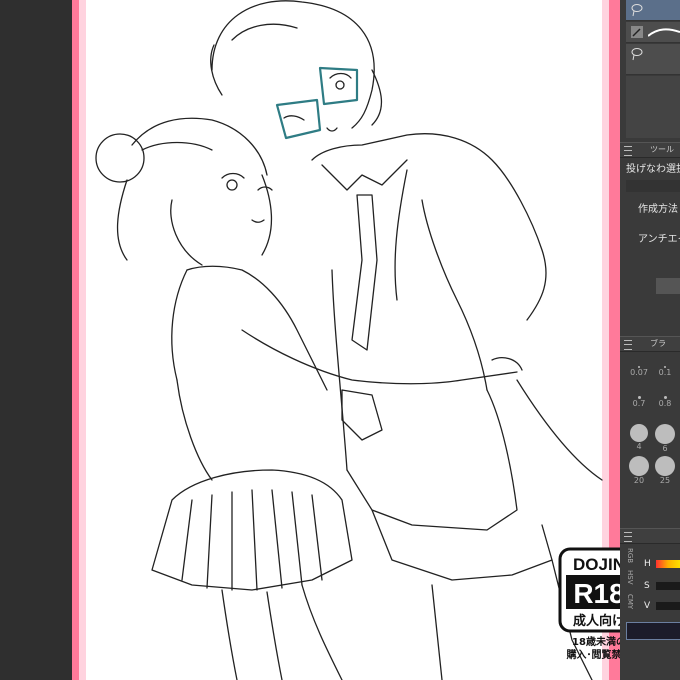 The width and height of the screenshot is (680, 680). What do you see at coordinates (637, 32) in the screenshot?
I see `pen-icon` at bounding box center [637, 32].